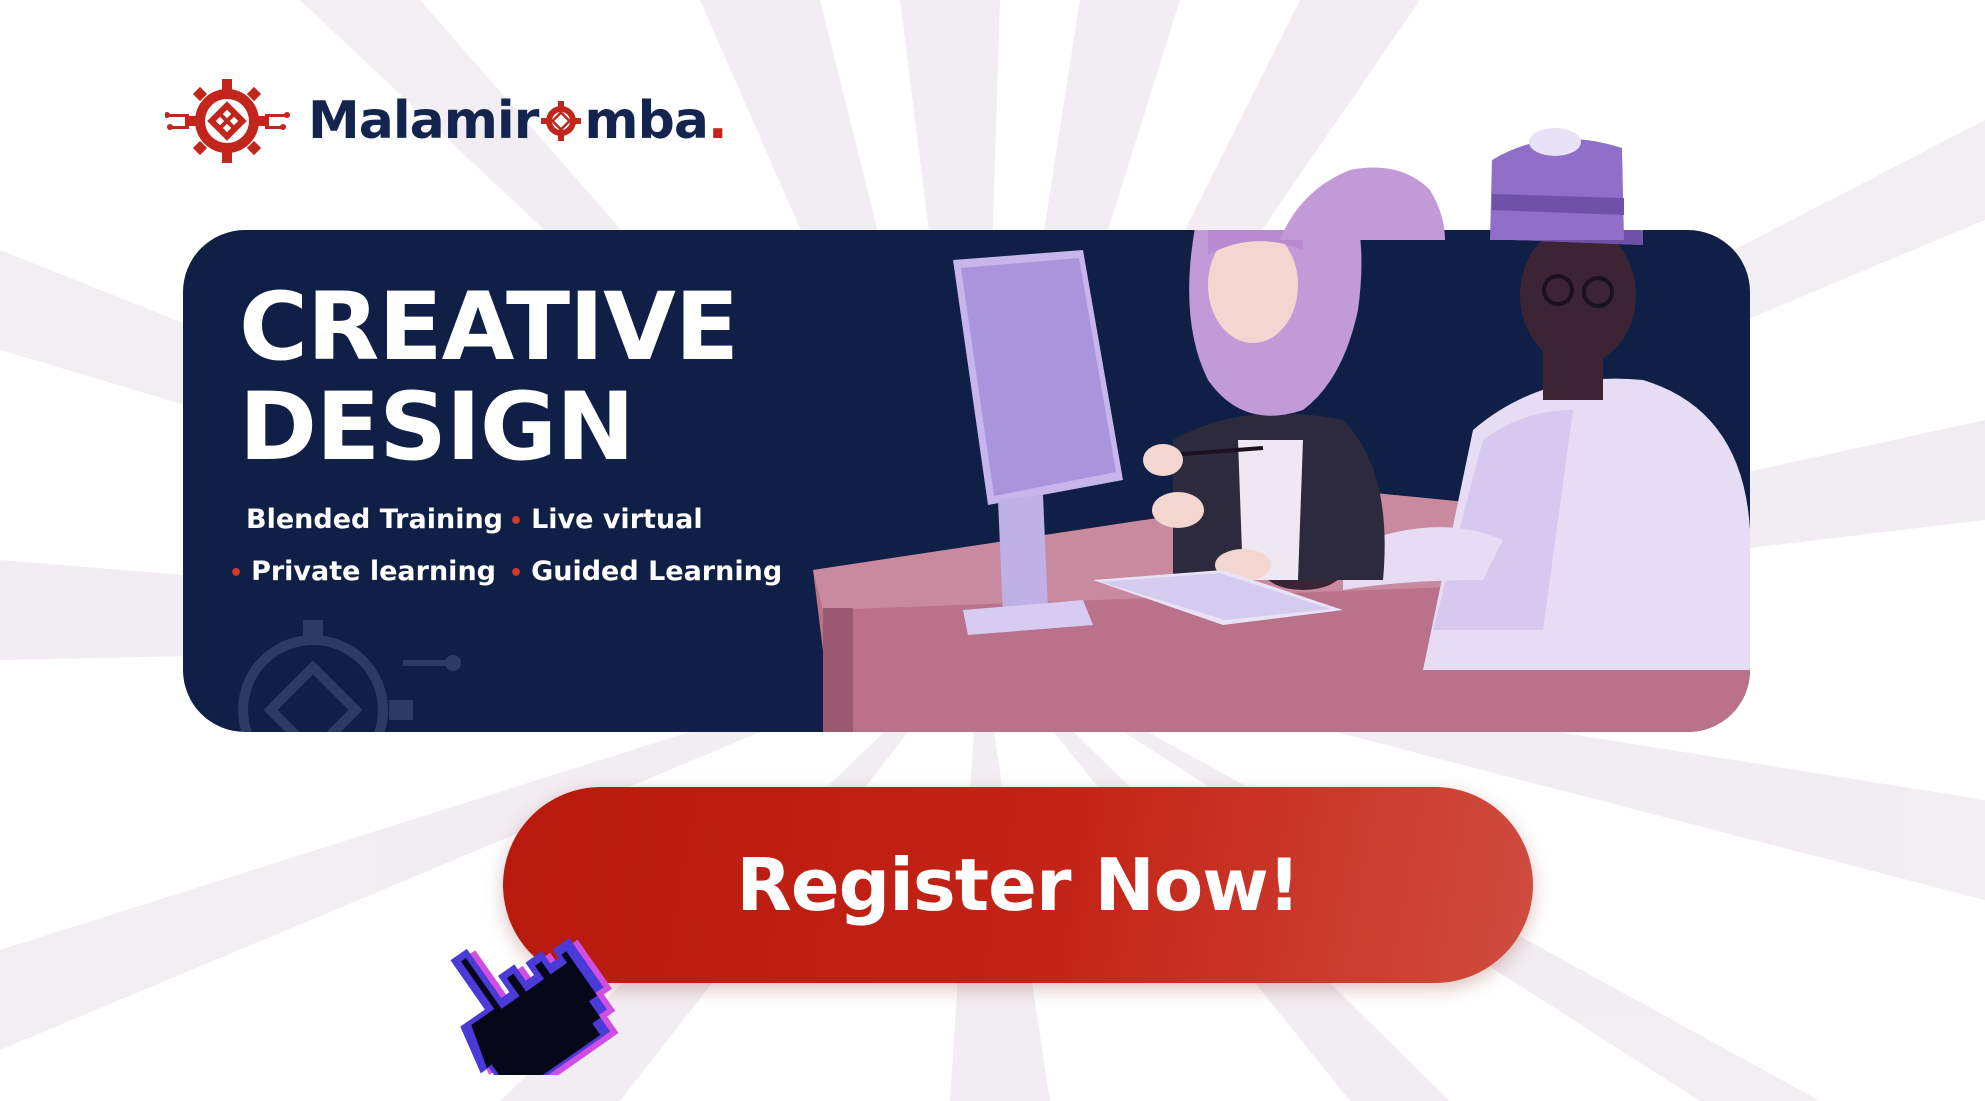 The image size is (1985, 1101). Describe the element at coordinates (227, 121) in the screenshot. I see `gear-knot-logo-icon` at that location.